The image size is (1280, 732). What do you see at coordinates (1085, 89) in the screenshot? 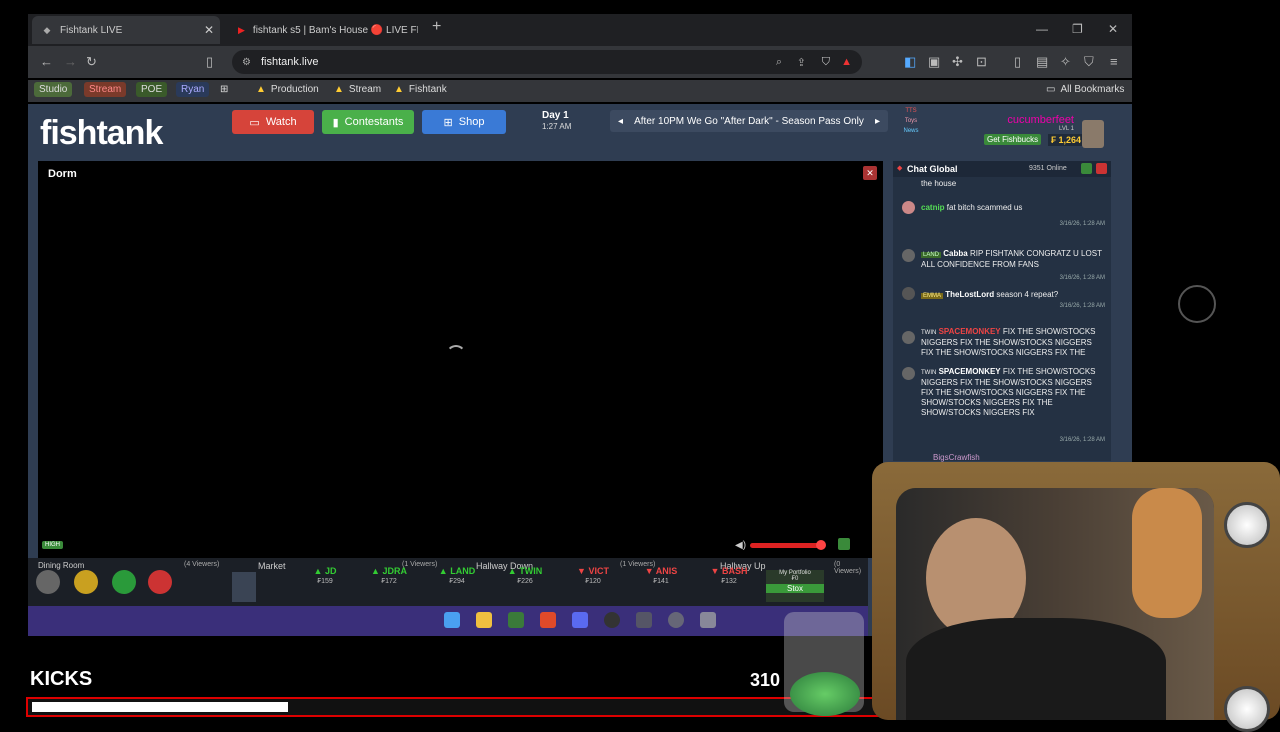
I see `all-bookmarks-button: ▭ All Bookmarks` at bounding box center [1085, 89].